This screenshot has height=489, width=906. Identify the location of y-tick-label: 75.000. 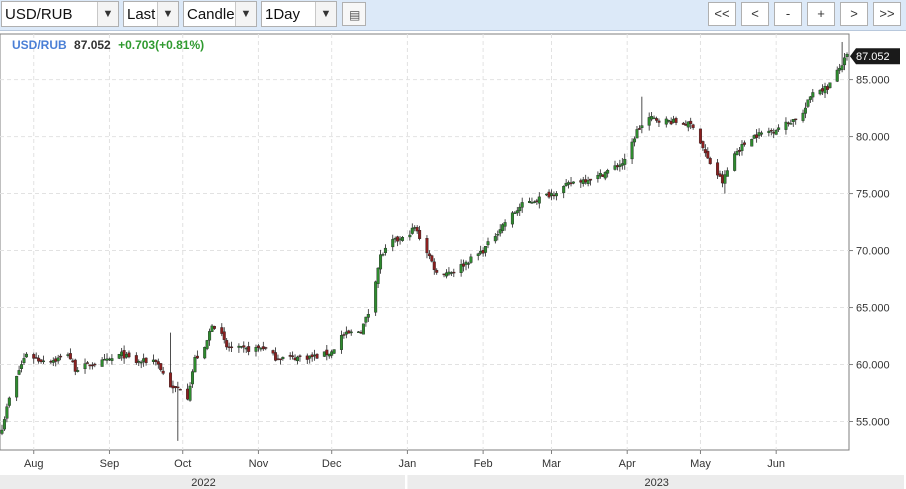
(873, 195).